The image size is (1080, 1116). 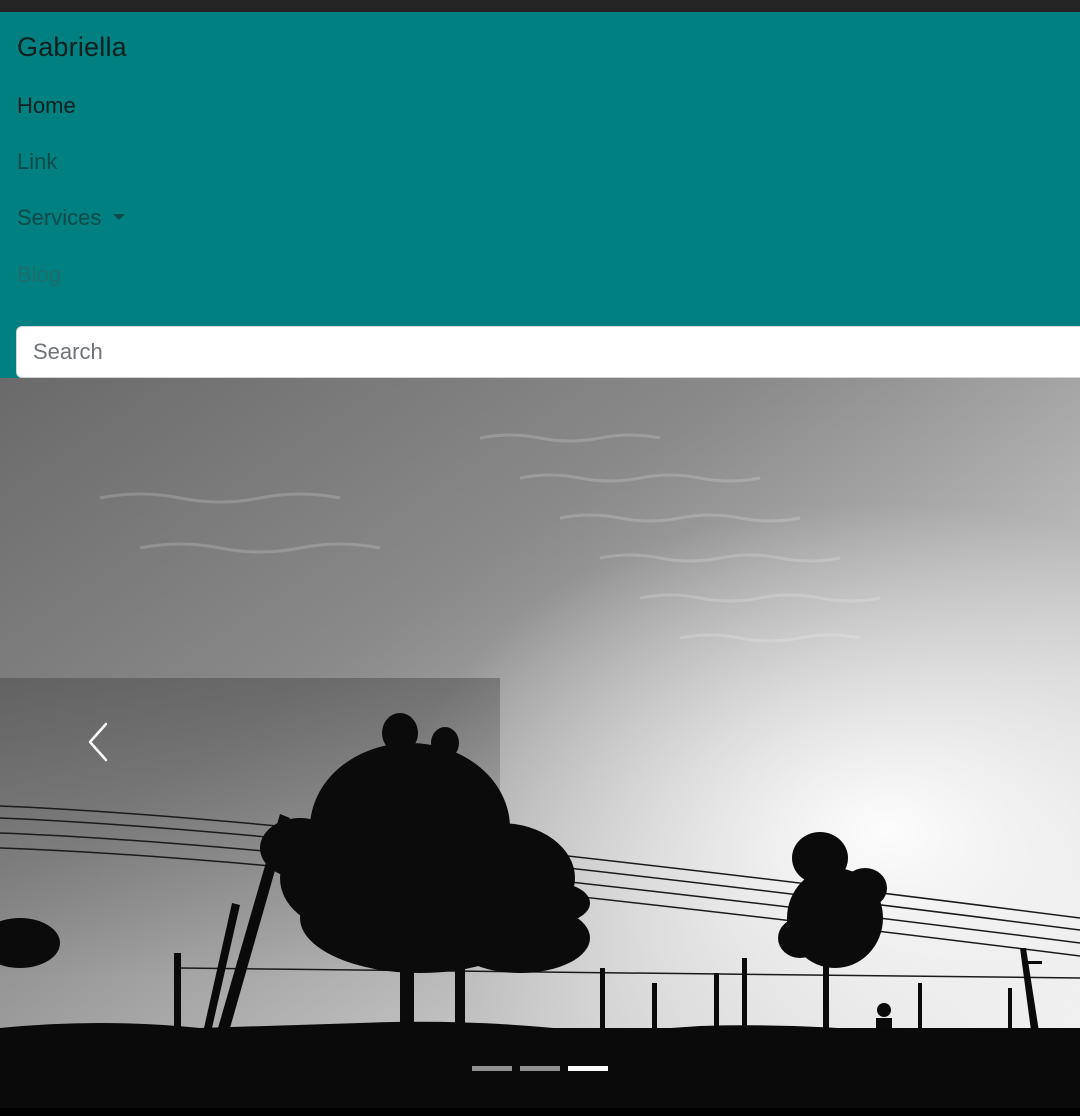 What do you see at coordinates (540, 1072) in the screenshot?
I see `carousel-indicators` at bounding box center [540, 1072].